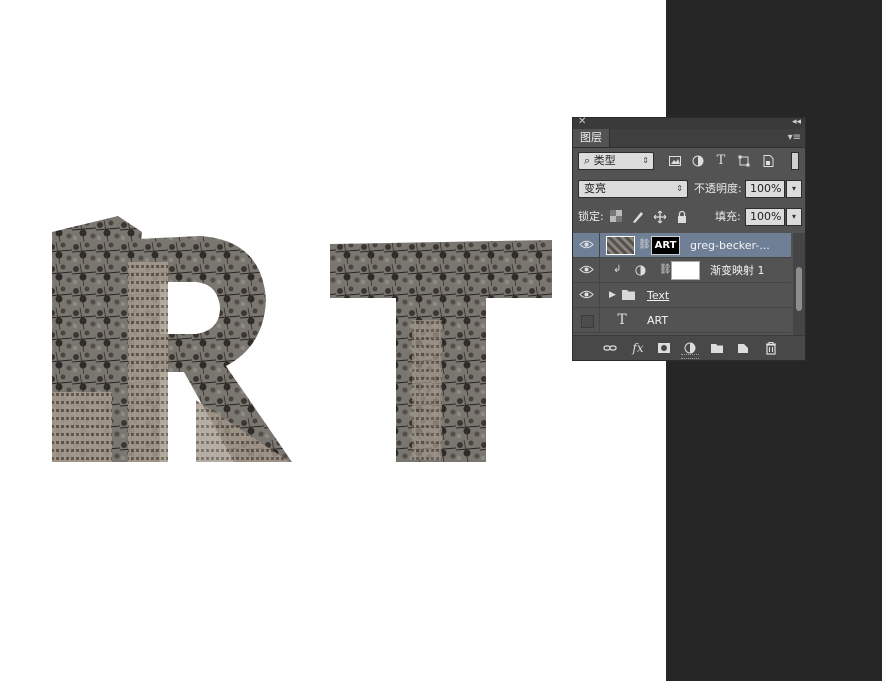 The image size is (882, 681). I want to click on scrollbar-thumb, so click(799, 289).